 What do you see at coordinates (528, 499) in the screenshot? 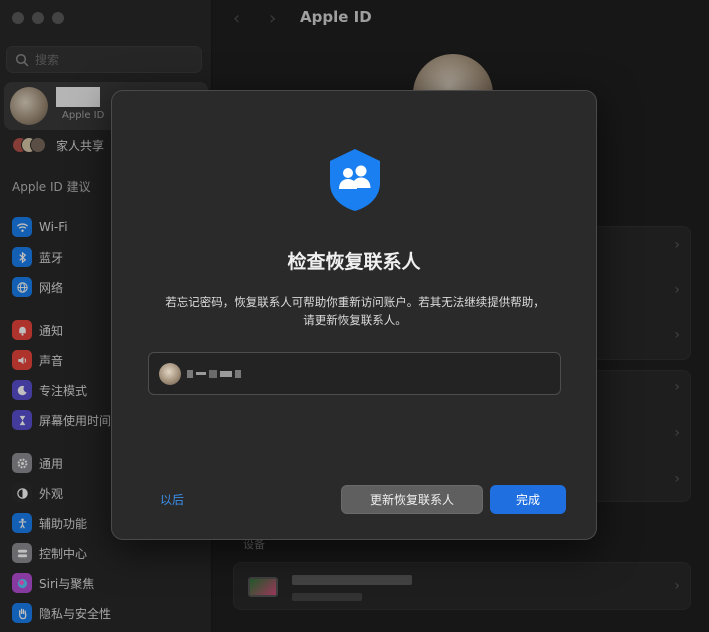
I see `done-button: 完成` at bounding box center [528, 499].